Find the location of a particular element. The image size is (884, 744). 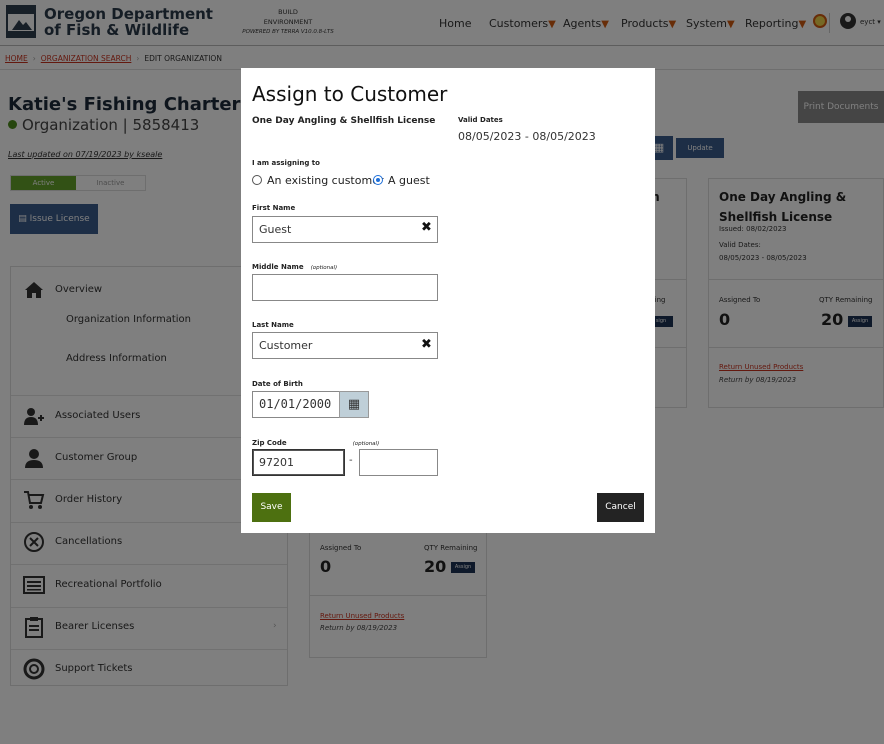

valid-dates: 08/05/2023 - 08/05/2023 is located at coordinates (527, 136).